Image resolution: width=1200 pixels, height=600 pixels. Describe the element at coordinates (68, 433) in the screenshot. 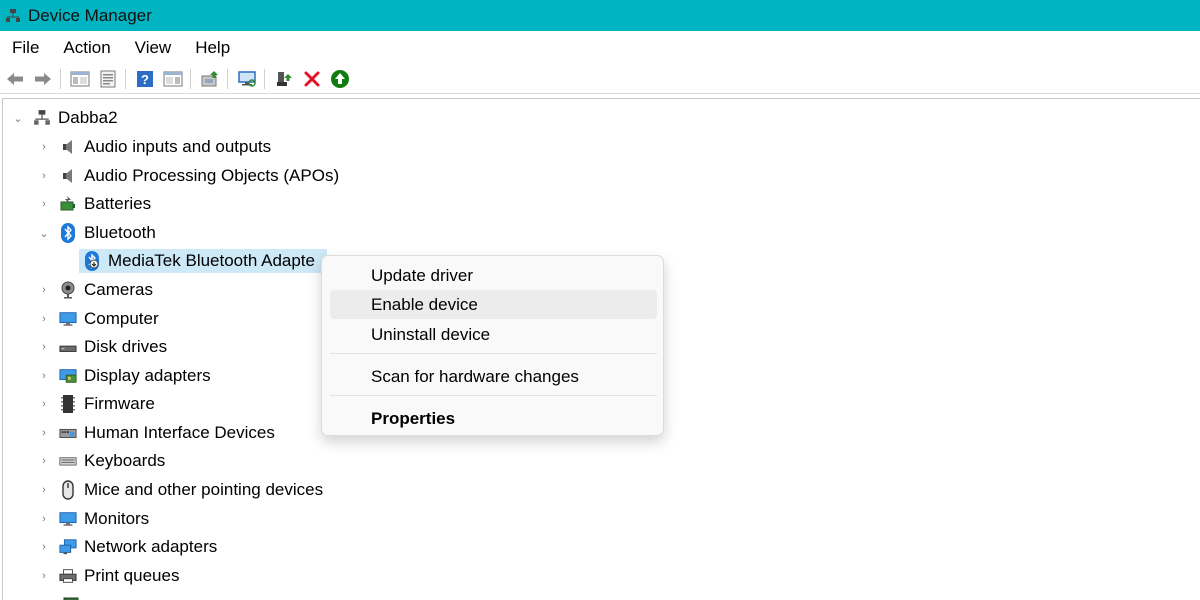

I see `hid-icon` at that location.